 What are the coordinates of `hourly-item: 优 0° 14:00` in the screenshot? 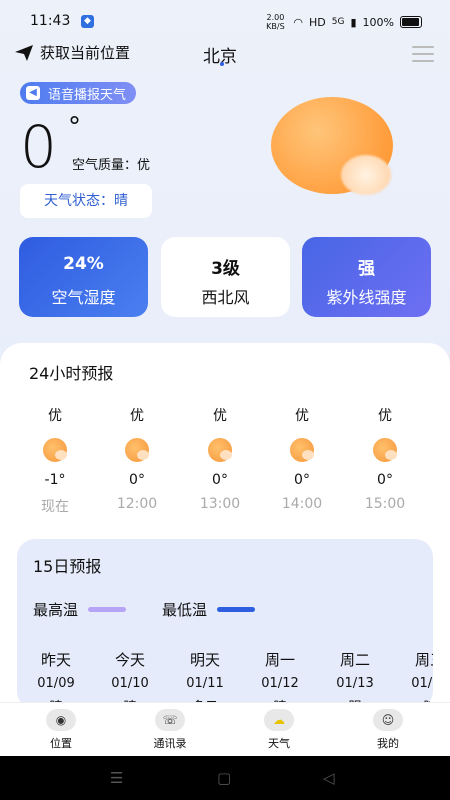 It's located at (302, 458).